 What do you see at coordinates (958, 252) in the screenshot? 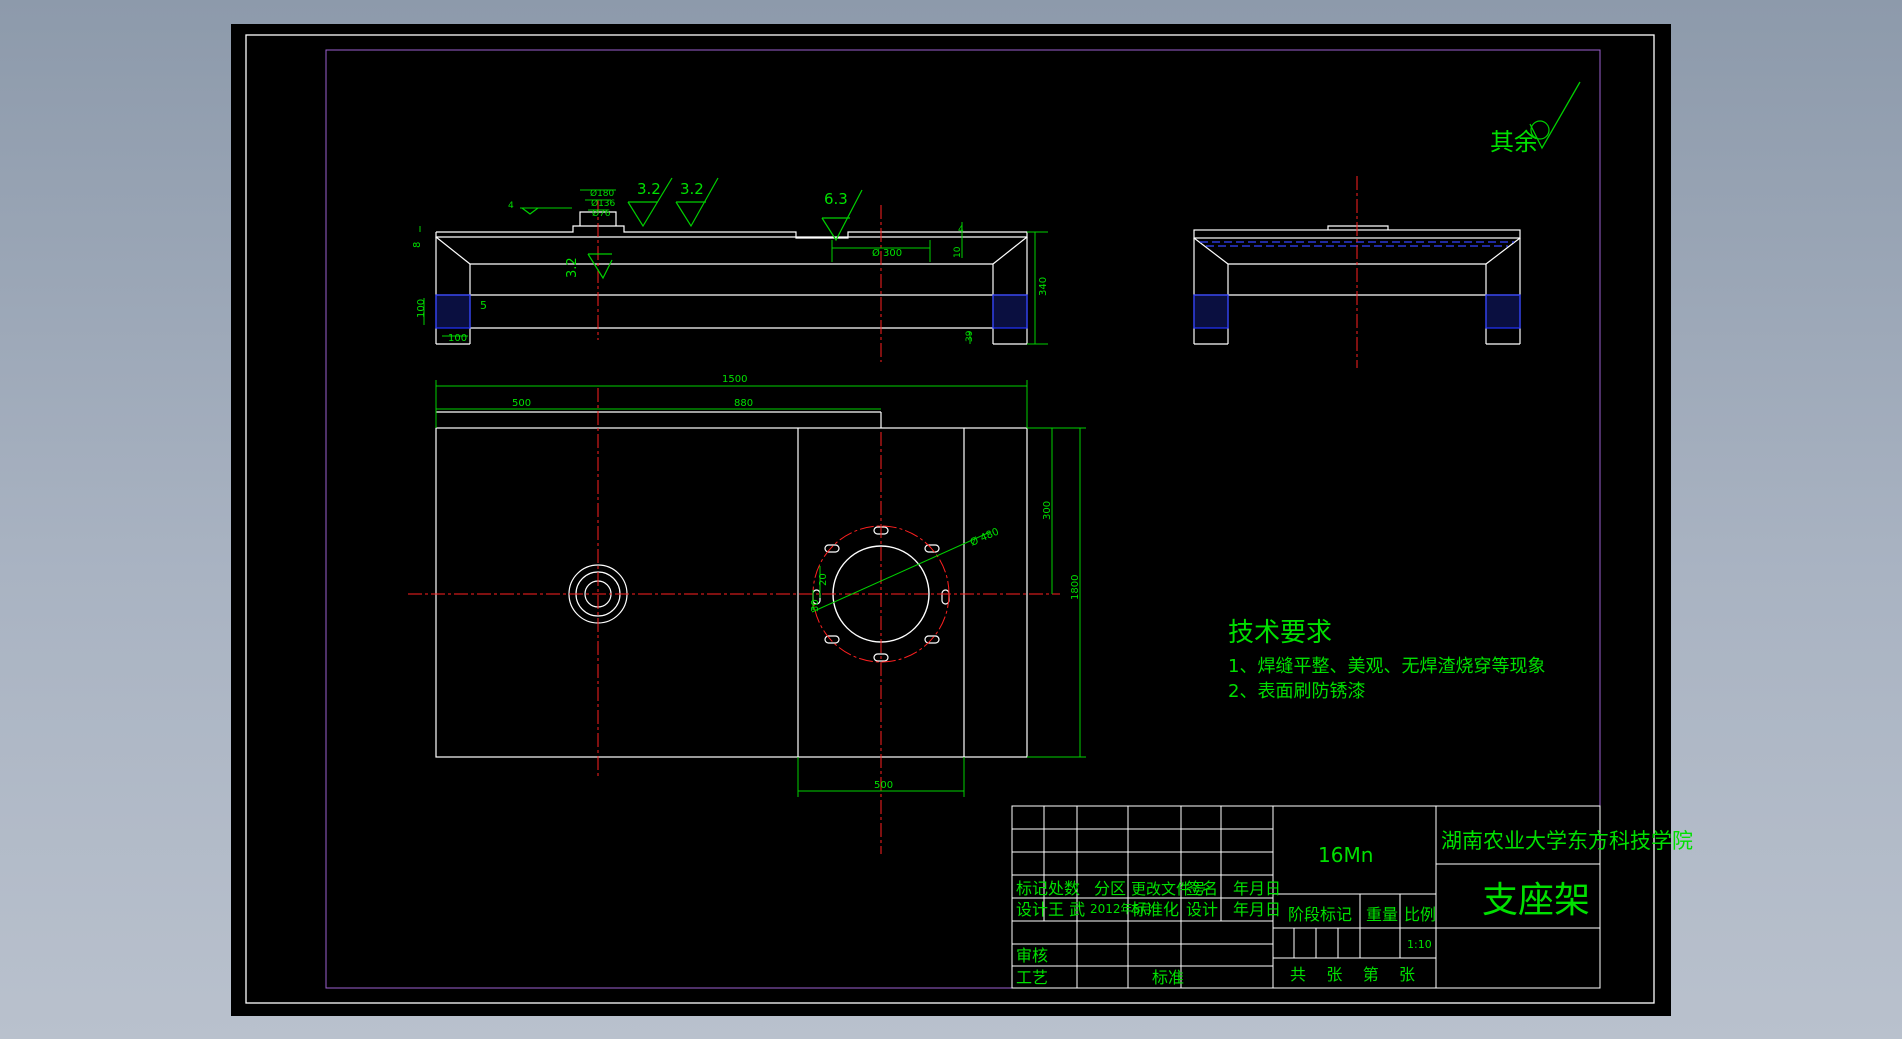
I see `dim-right-thickness: 10` at bounding box center [958, 252].